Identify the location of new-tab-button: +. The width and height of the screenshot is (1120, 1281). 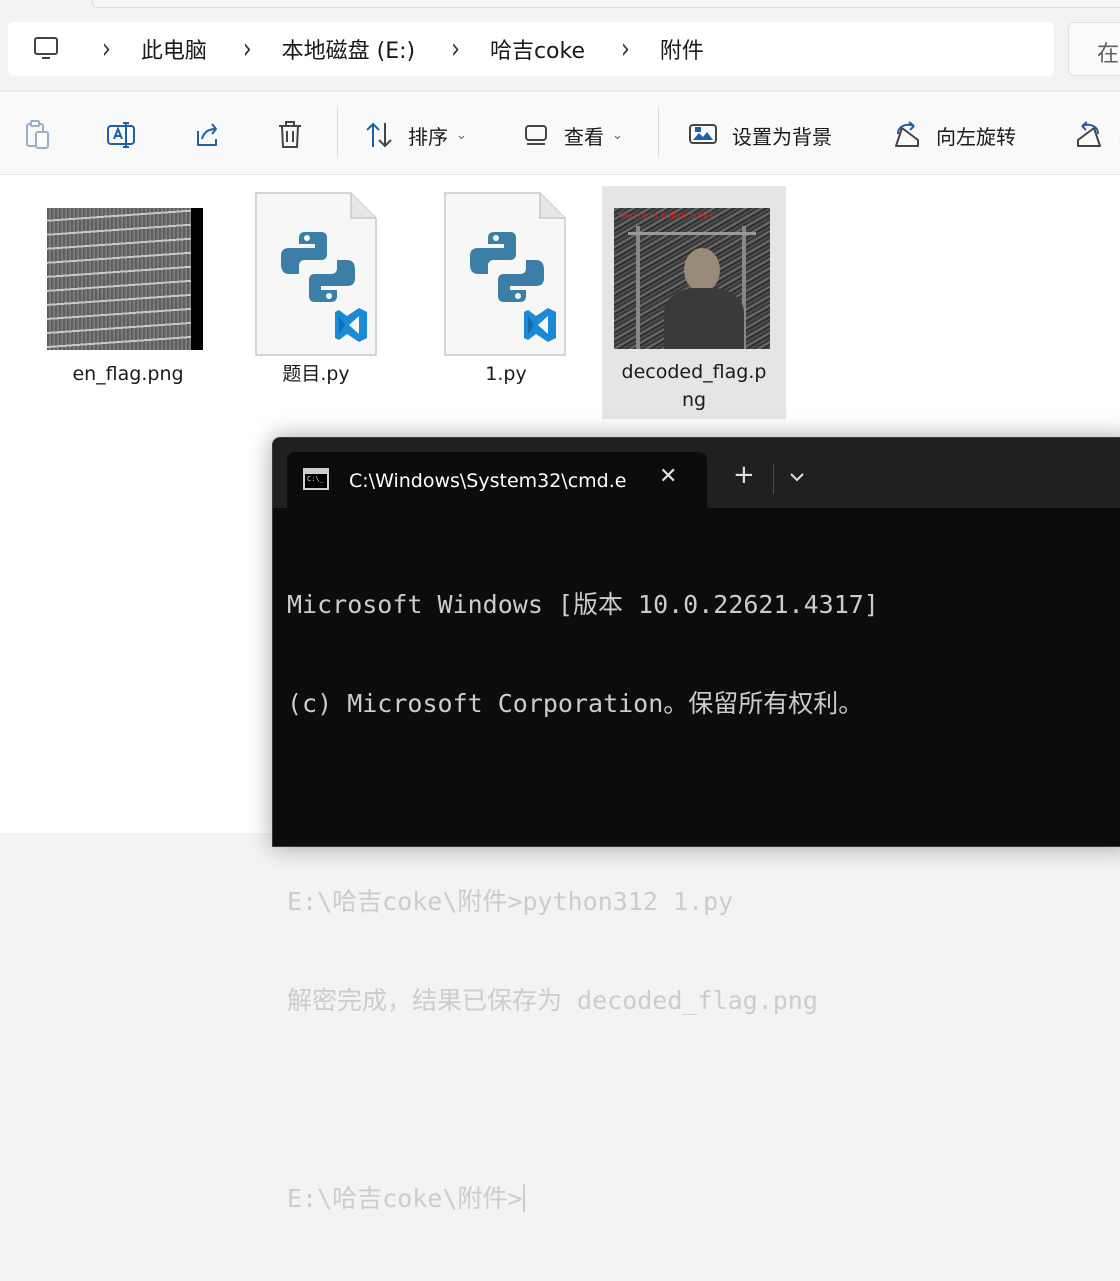
(744, 475).